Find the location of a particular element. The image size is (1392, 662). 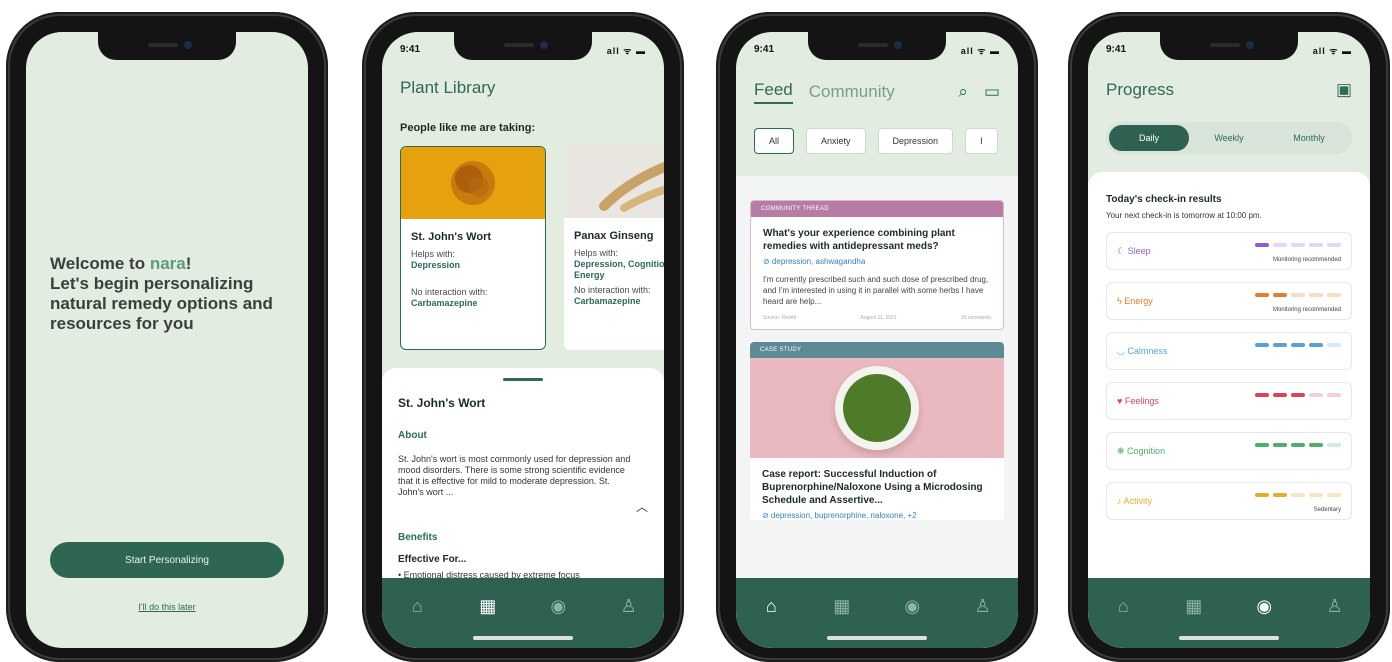

detail-title: St. John's Wort is located at coordinates (442, 403).